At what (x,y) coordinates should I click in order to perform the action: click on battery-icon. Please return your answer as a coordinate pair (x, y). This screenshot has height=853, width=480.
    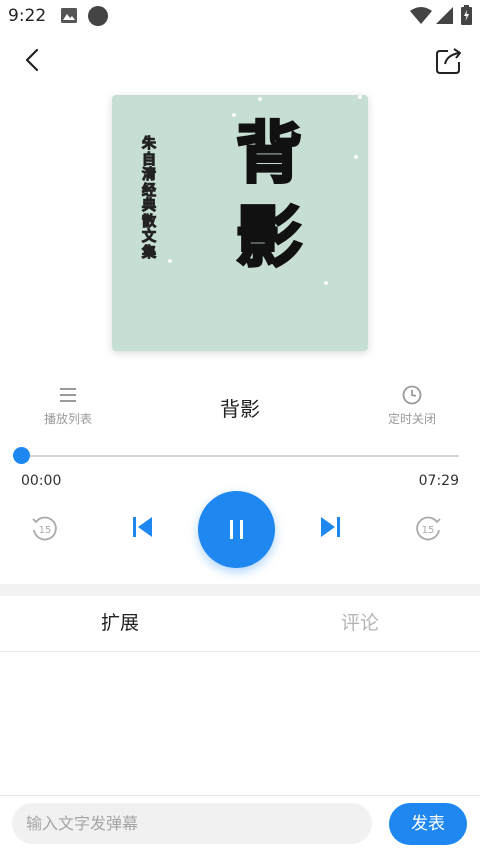
    Looking at the image, I should click on (466, 15).